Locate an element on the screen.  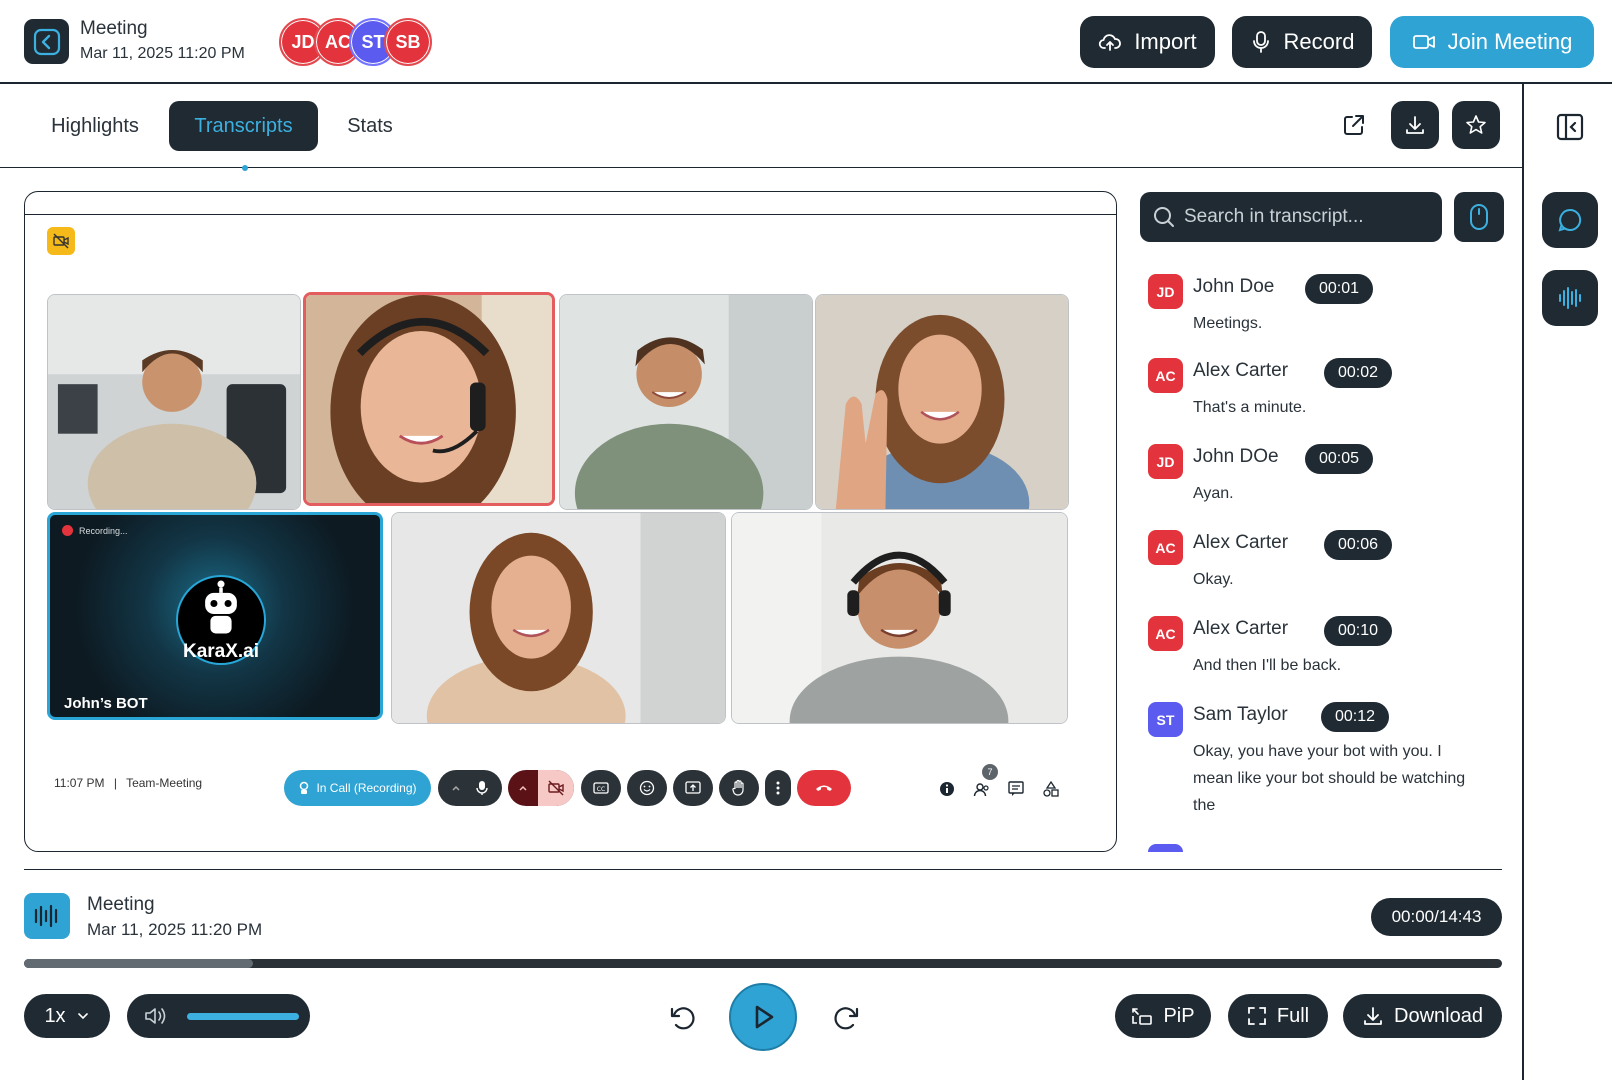
auto-scroll-button is located at coordinates (1479, 217).